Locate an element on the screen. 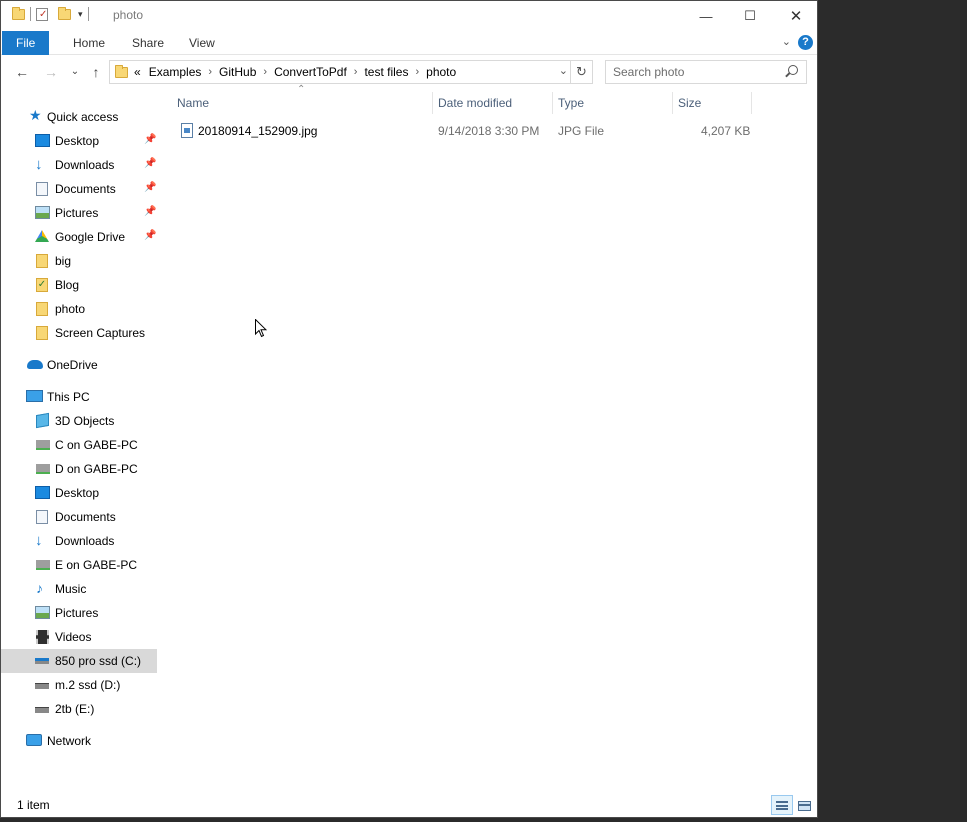  breadcrumb-test-files: test files is located at coordinates (386, 72).